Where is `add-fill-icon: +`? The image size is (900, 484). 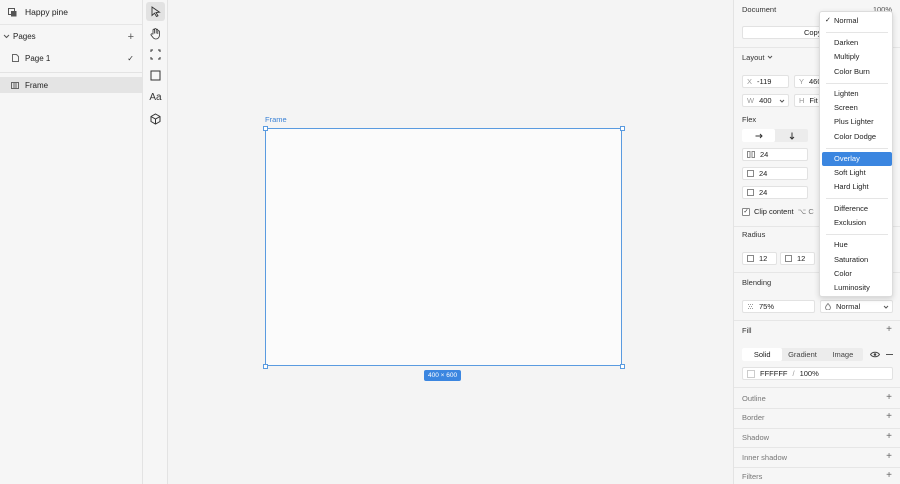
add-fill-icon: + is located at coordinates (889, 329).